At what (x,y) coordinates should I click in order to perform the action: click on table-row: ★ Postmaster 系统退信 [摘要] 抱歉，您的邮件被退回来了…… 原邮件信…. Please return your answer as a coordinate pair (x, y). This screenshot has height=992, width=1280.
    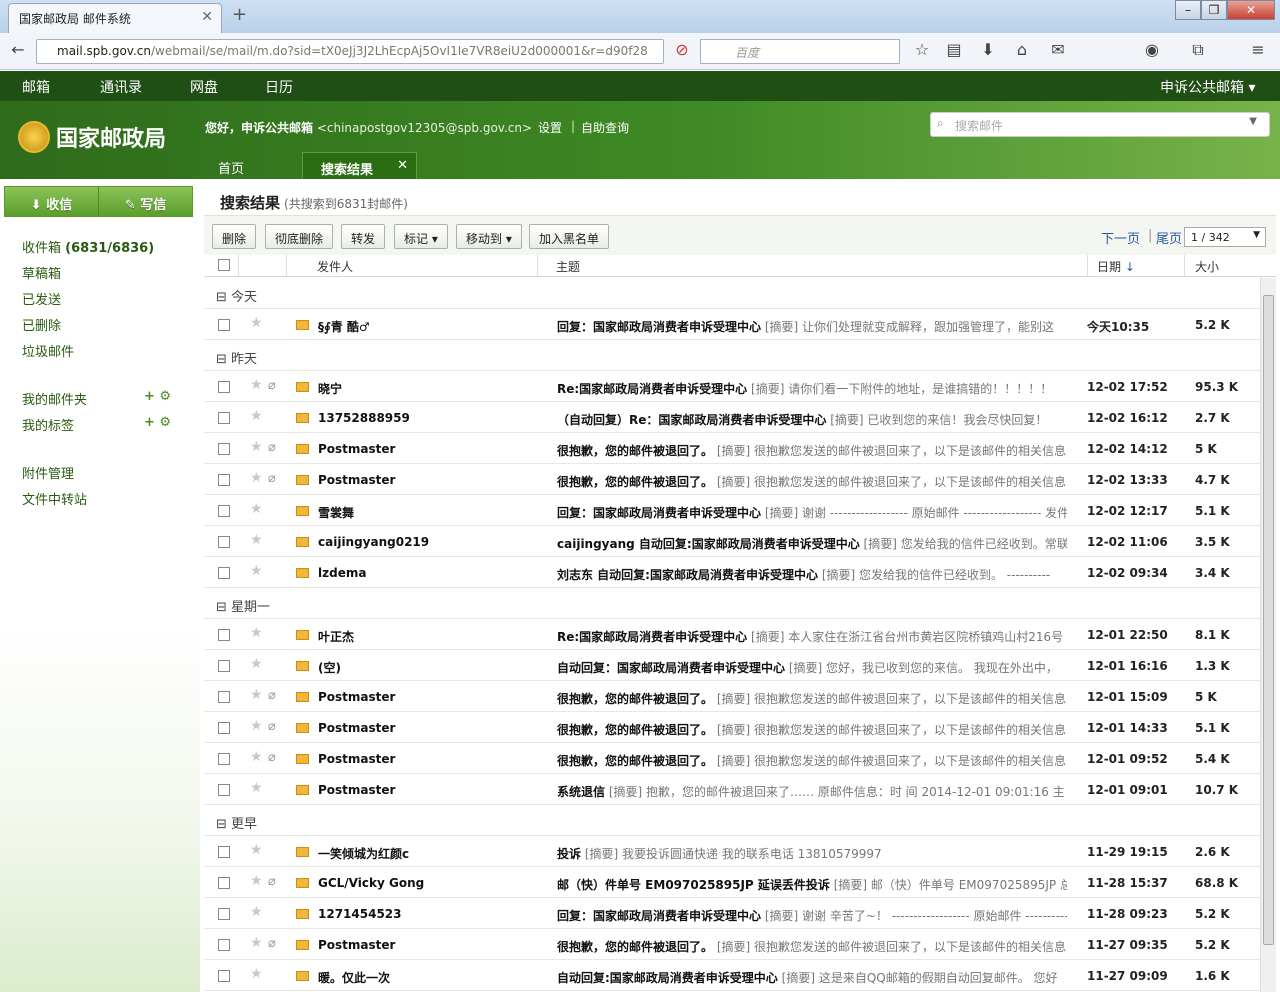
    Looking at the image, I should click on (732, 789).